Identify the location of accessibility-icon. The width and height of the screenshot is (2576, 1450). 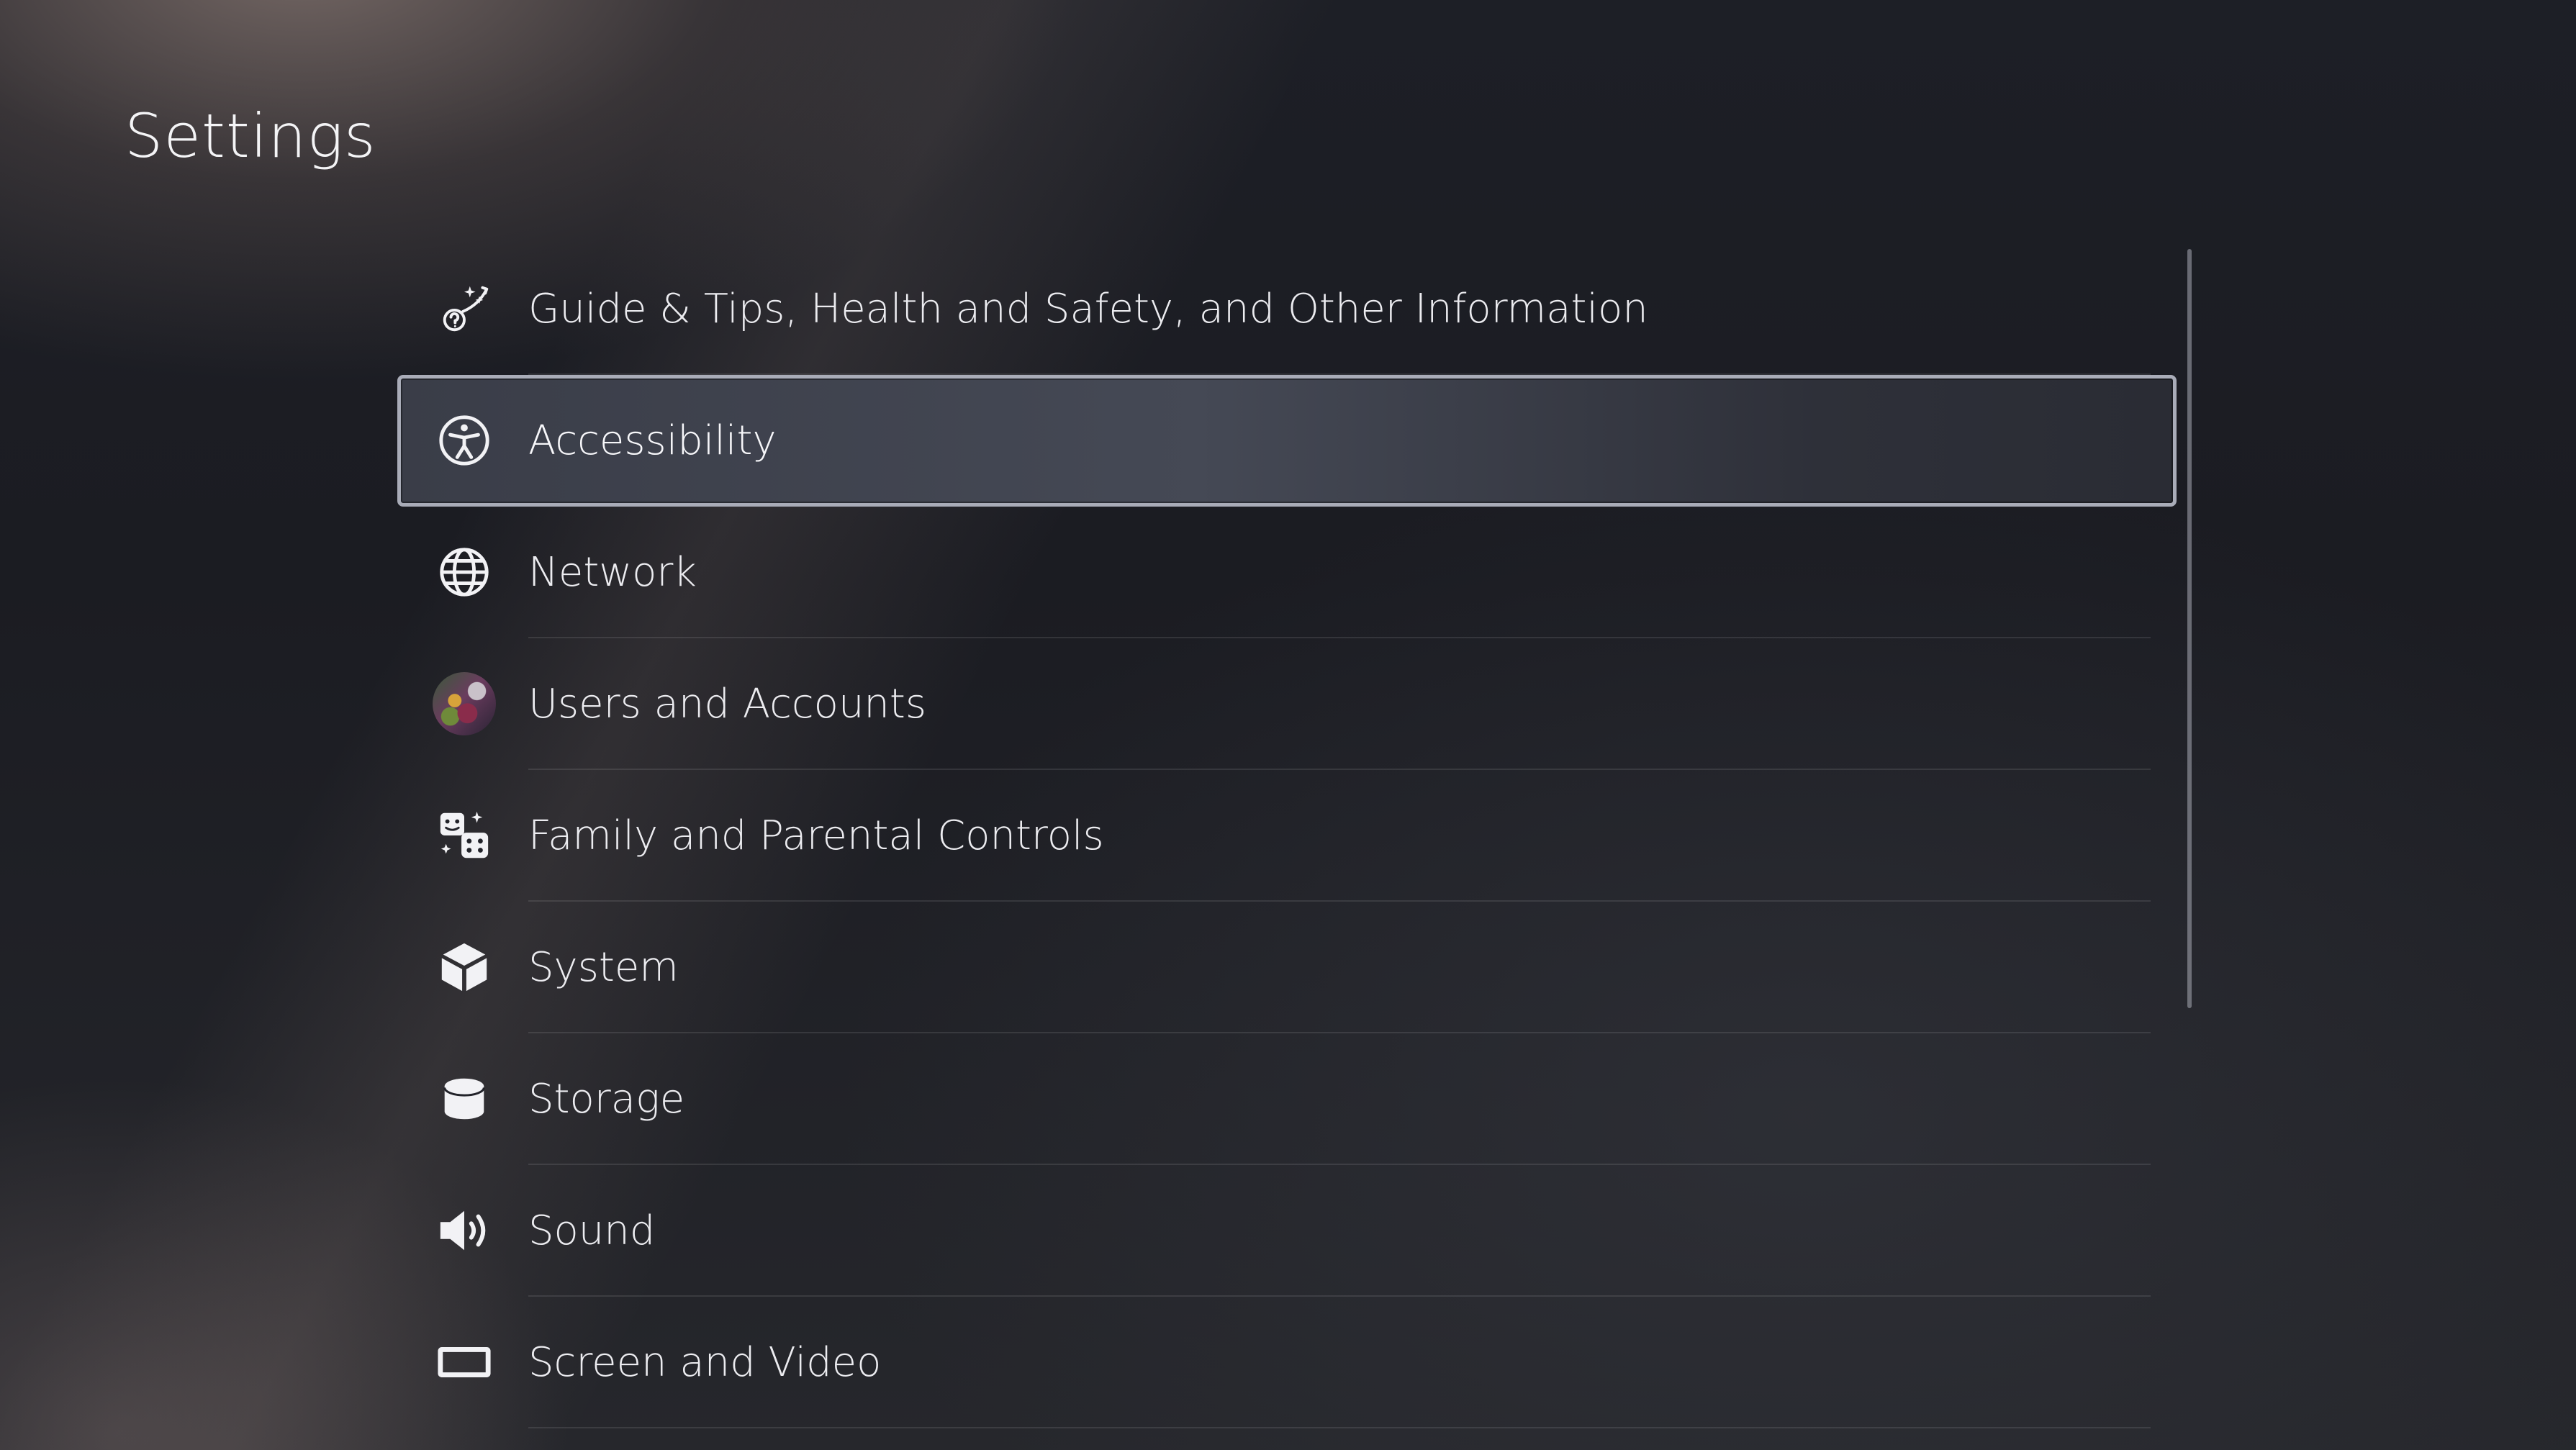
(464, 440).